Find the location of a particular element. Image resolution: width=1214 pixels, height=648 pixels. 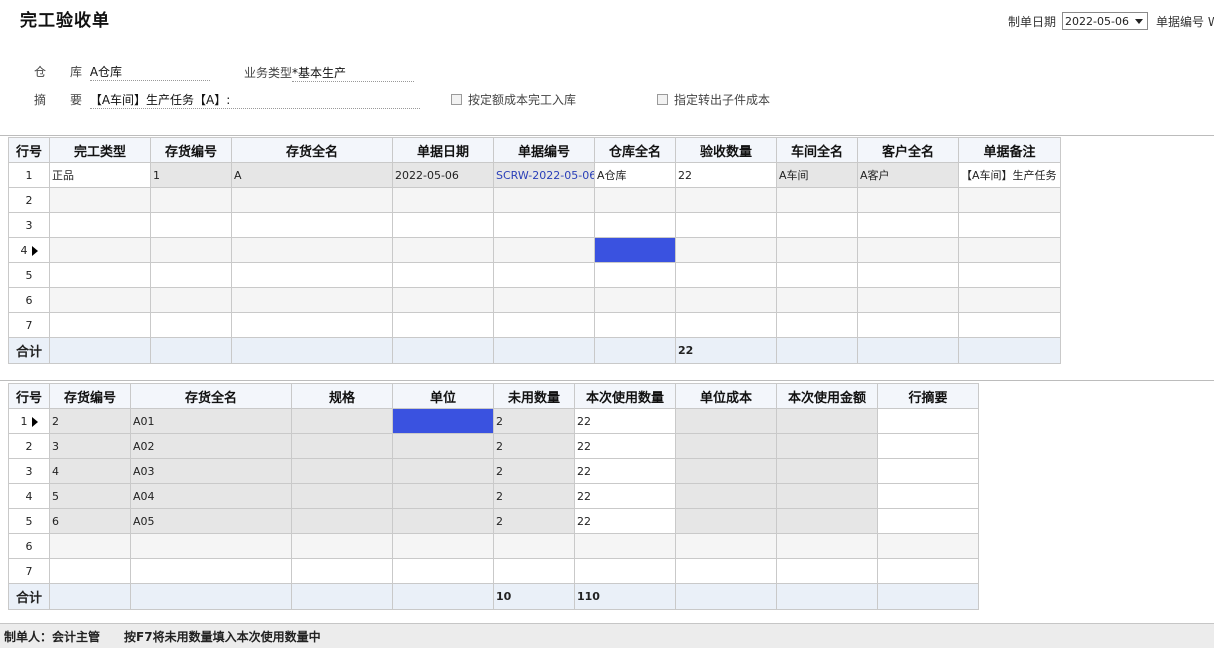

column-header: 存货全名 is located at coordinates (312, 150).